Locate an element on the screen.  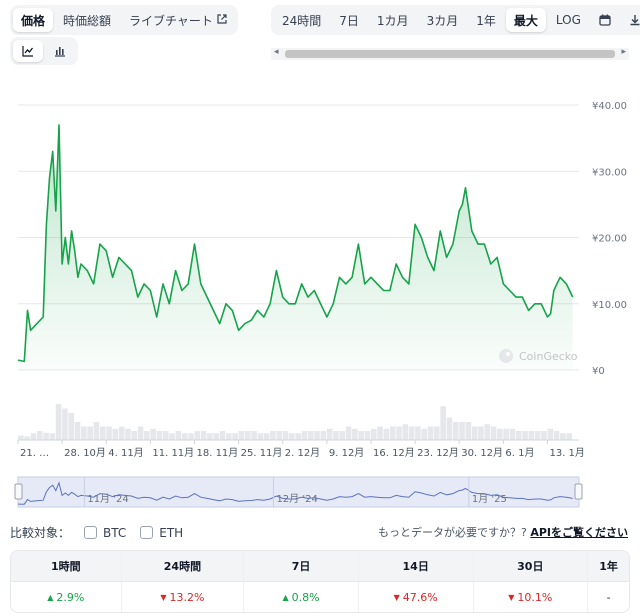
tab-market-cap-label: 時価総額 is located at coordinates (87, 20).